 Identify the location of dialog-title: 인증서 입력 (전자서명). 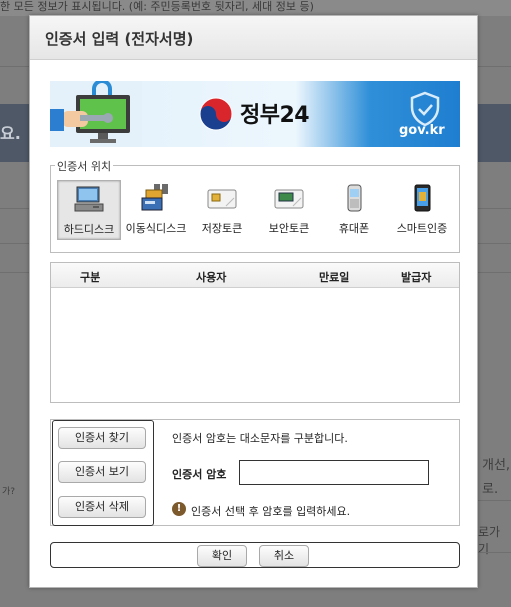
(119, 39).